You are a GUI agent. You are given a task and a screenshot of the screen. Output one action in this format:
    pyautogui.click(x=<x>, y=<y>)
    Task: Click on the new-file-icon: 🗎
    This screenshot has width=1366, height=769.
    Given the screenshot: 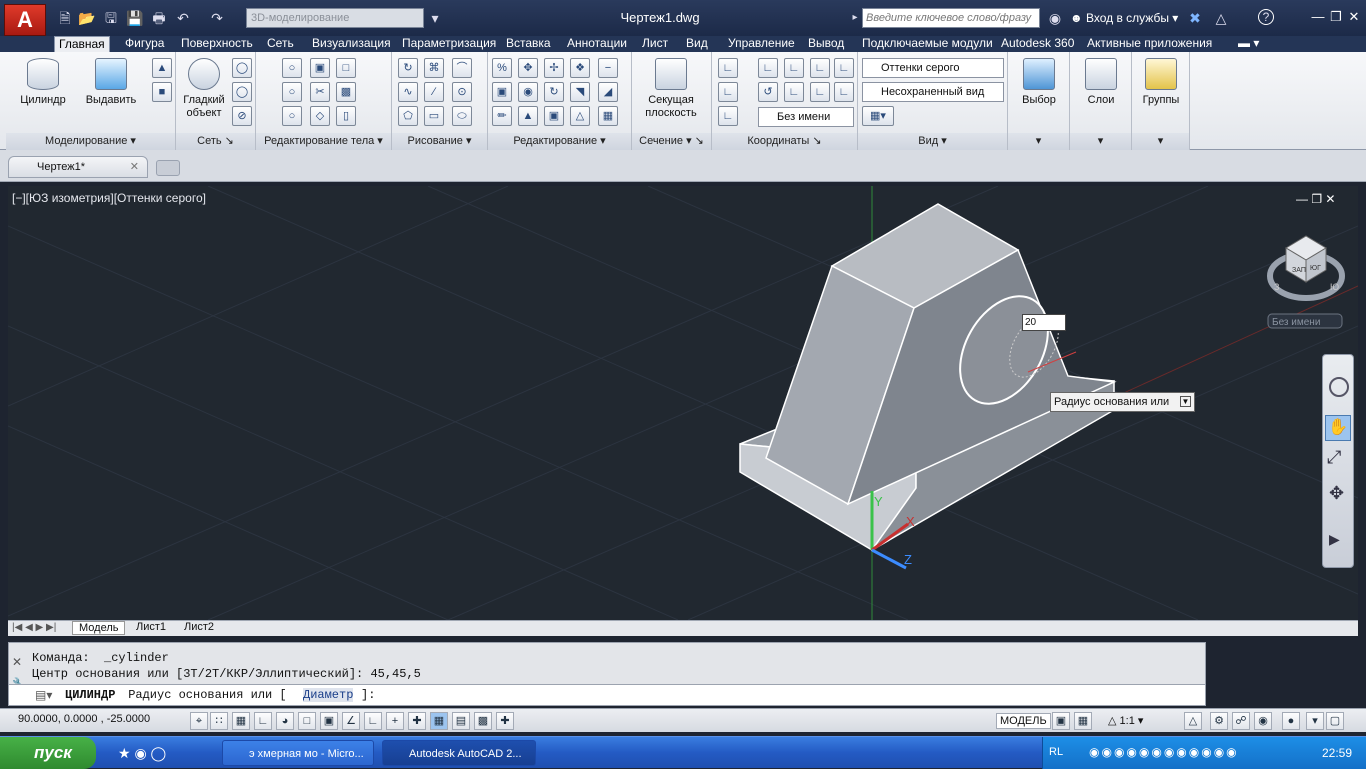 What is the action you would take?
    pyautogui.click(x=65, y=18)
    